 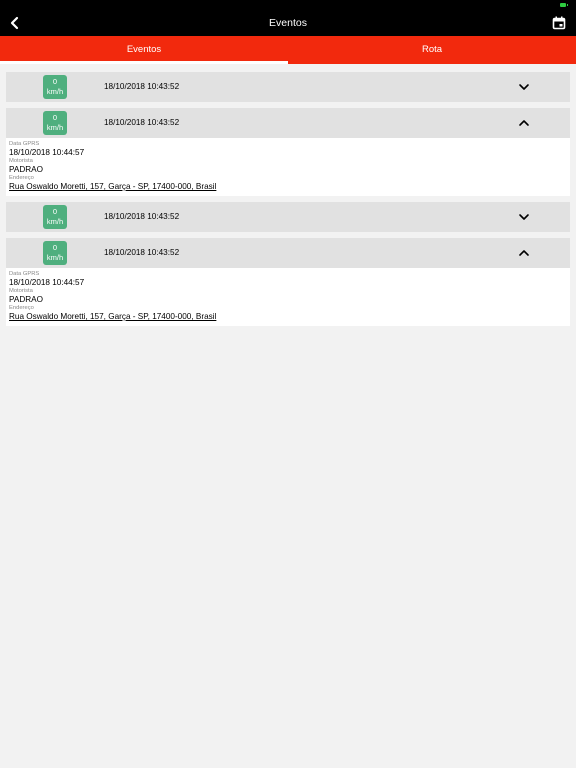 I want to click on page-title: Eventos, so click(x=288, y=23).